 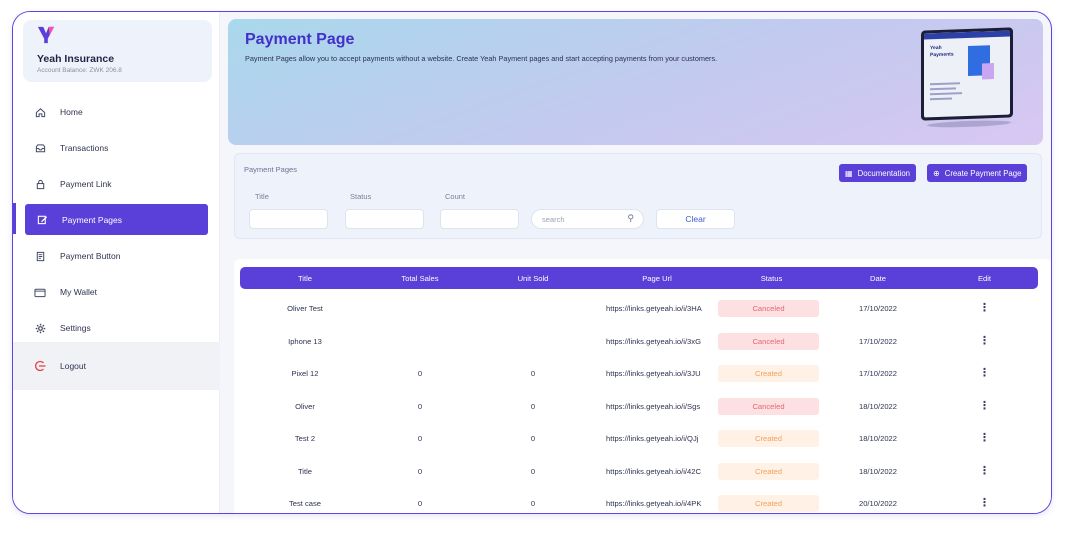 I want to click on sidebar-item-label: Home, so click(x=71, y=112).